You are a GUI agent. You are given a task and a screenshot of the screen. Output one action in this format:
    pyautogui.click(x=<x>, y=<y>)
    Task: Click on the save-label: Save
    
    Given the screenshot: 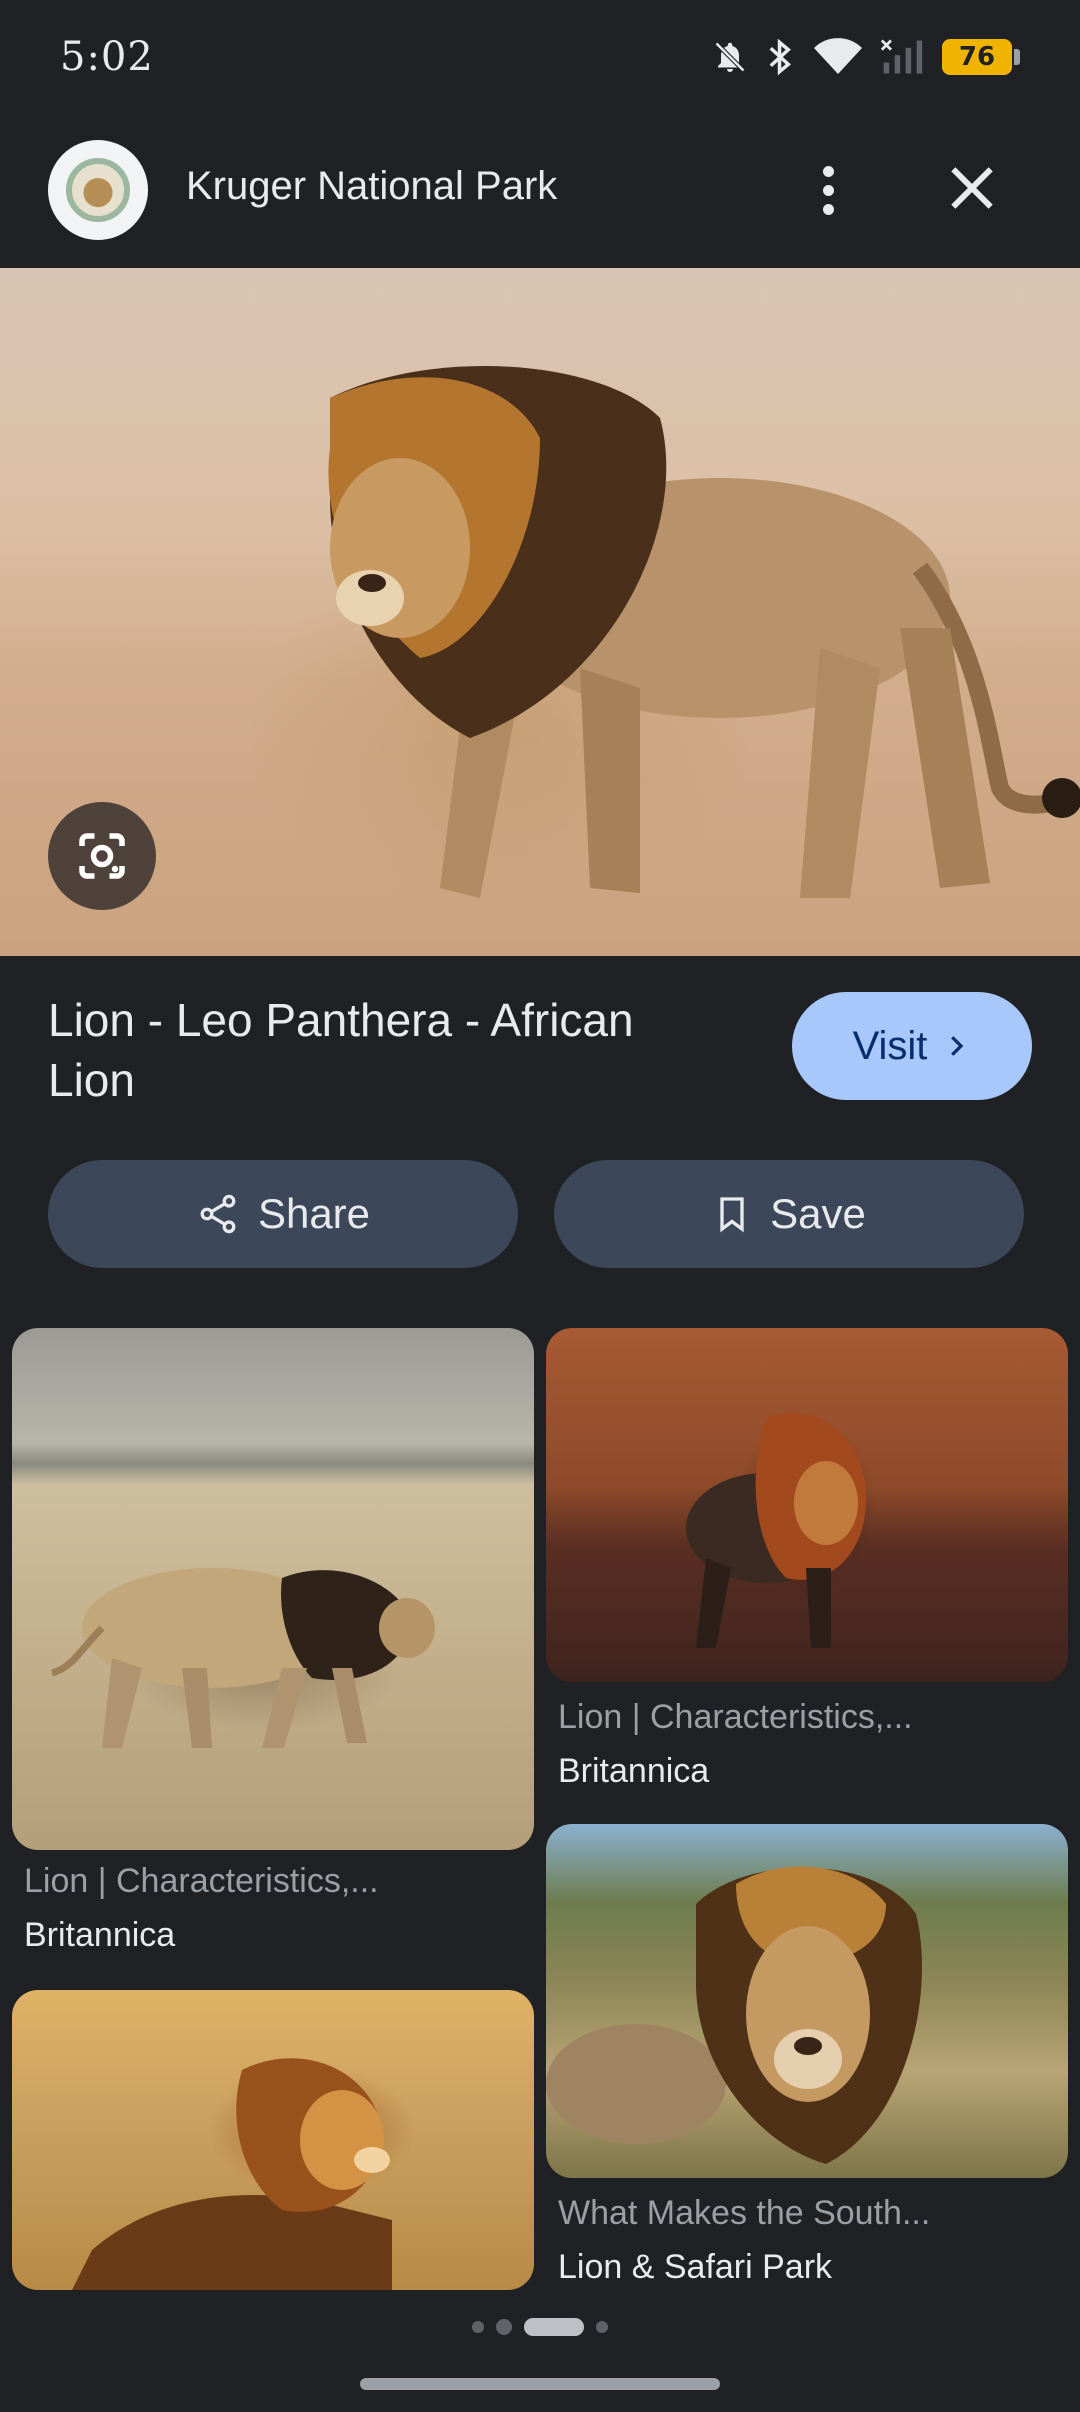 What is the action you would take?
    pyautogui.click(x=818, y=1213)
    